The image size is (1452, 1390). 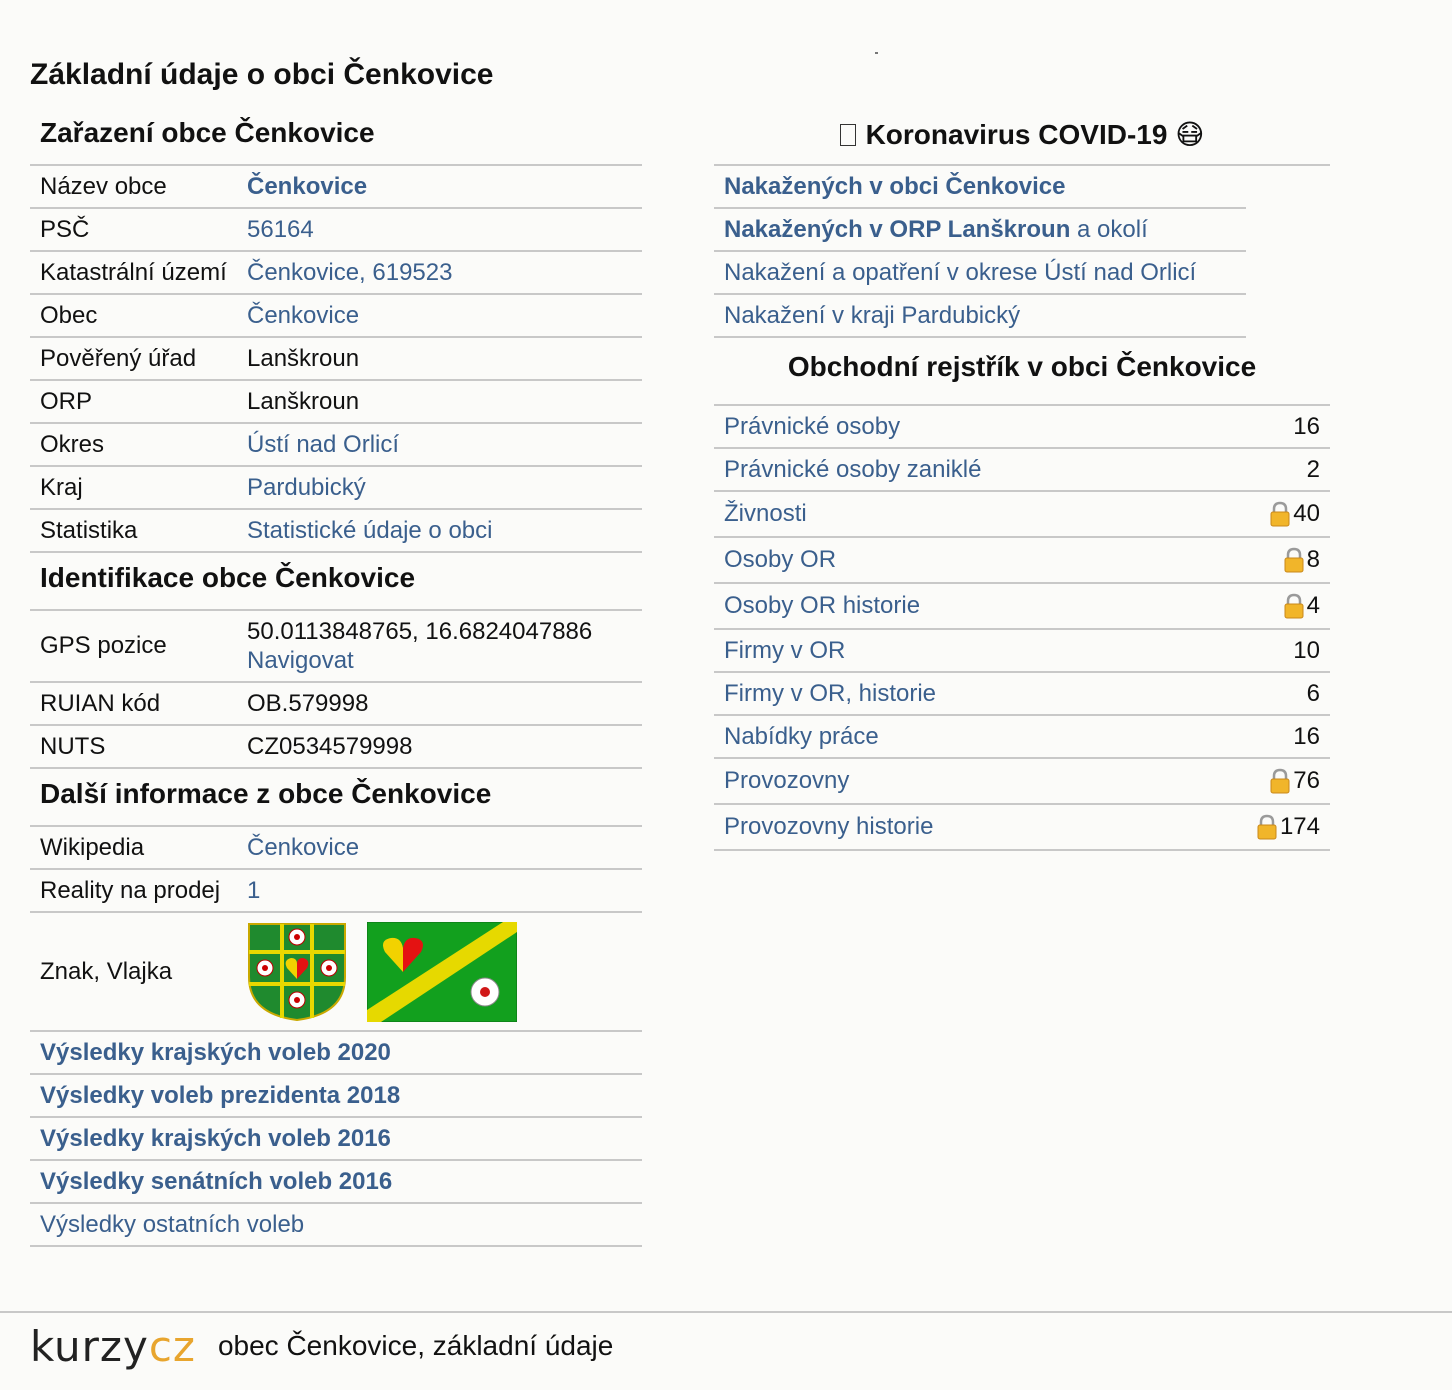 I want to click on volby-row: Výsledky senátních voleb 2016, so click(x=336, y=1182).